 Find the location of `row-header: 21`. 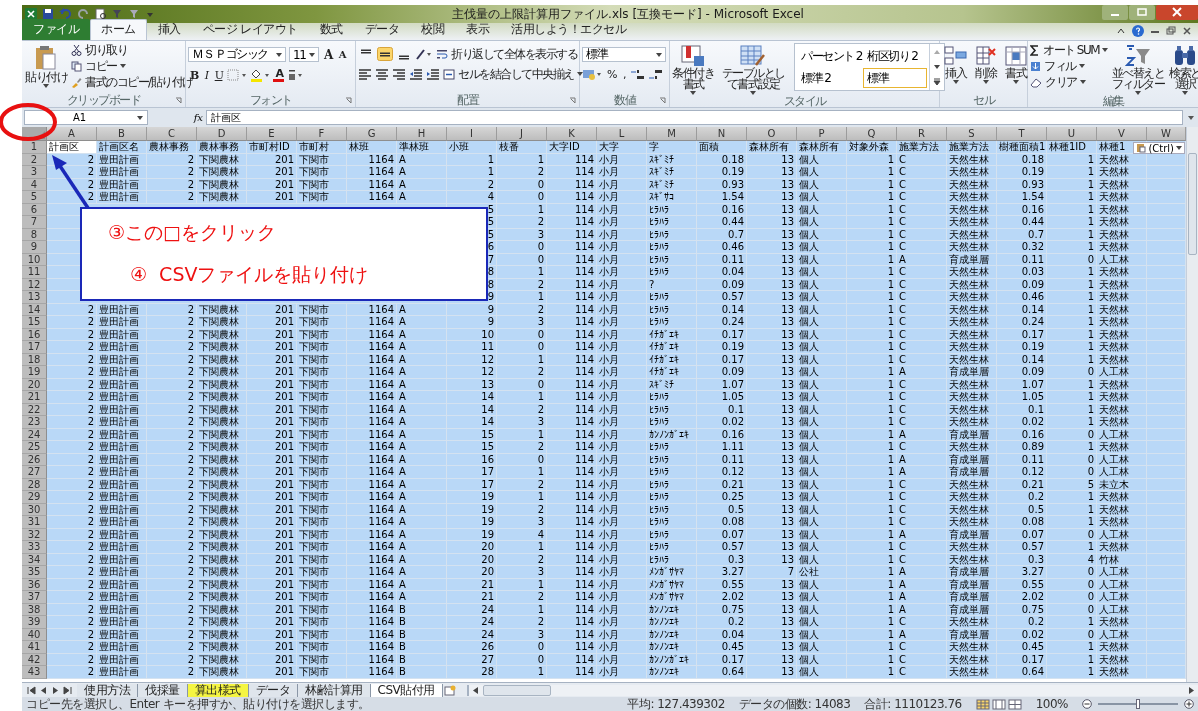

row-header: 21 is located at coordinates (34, 397).